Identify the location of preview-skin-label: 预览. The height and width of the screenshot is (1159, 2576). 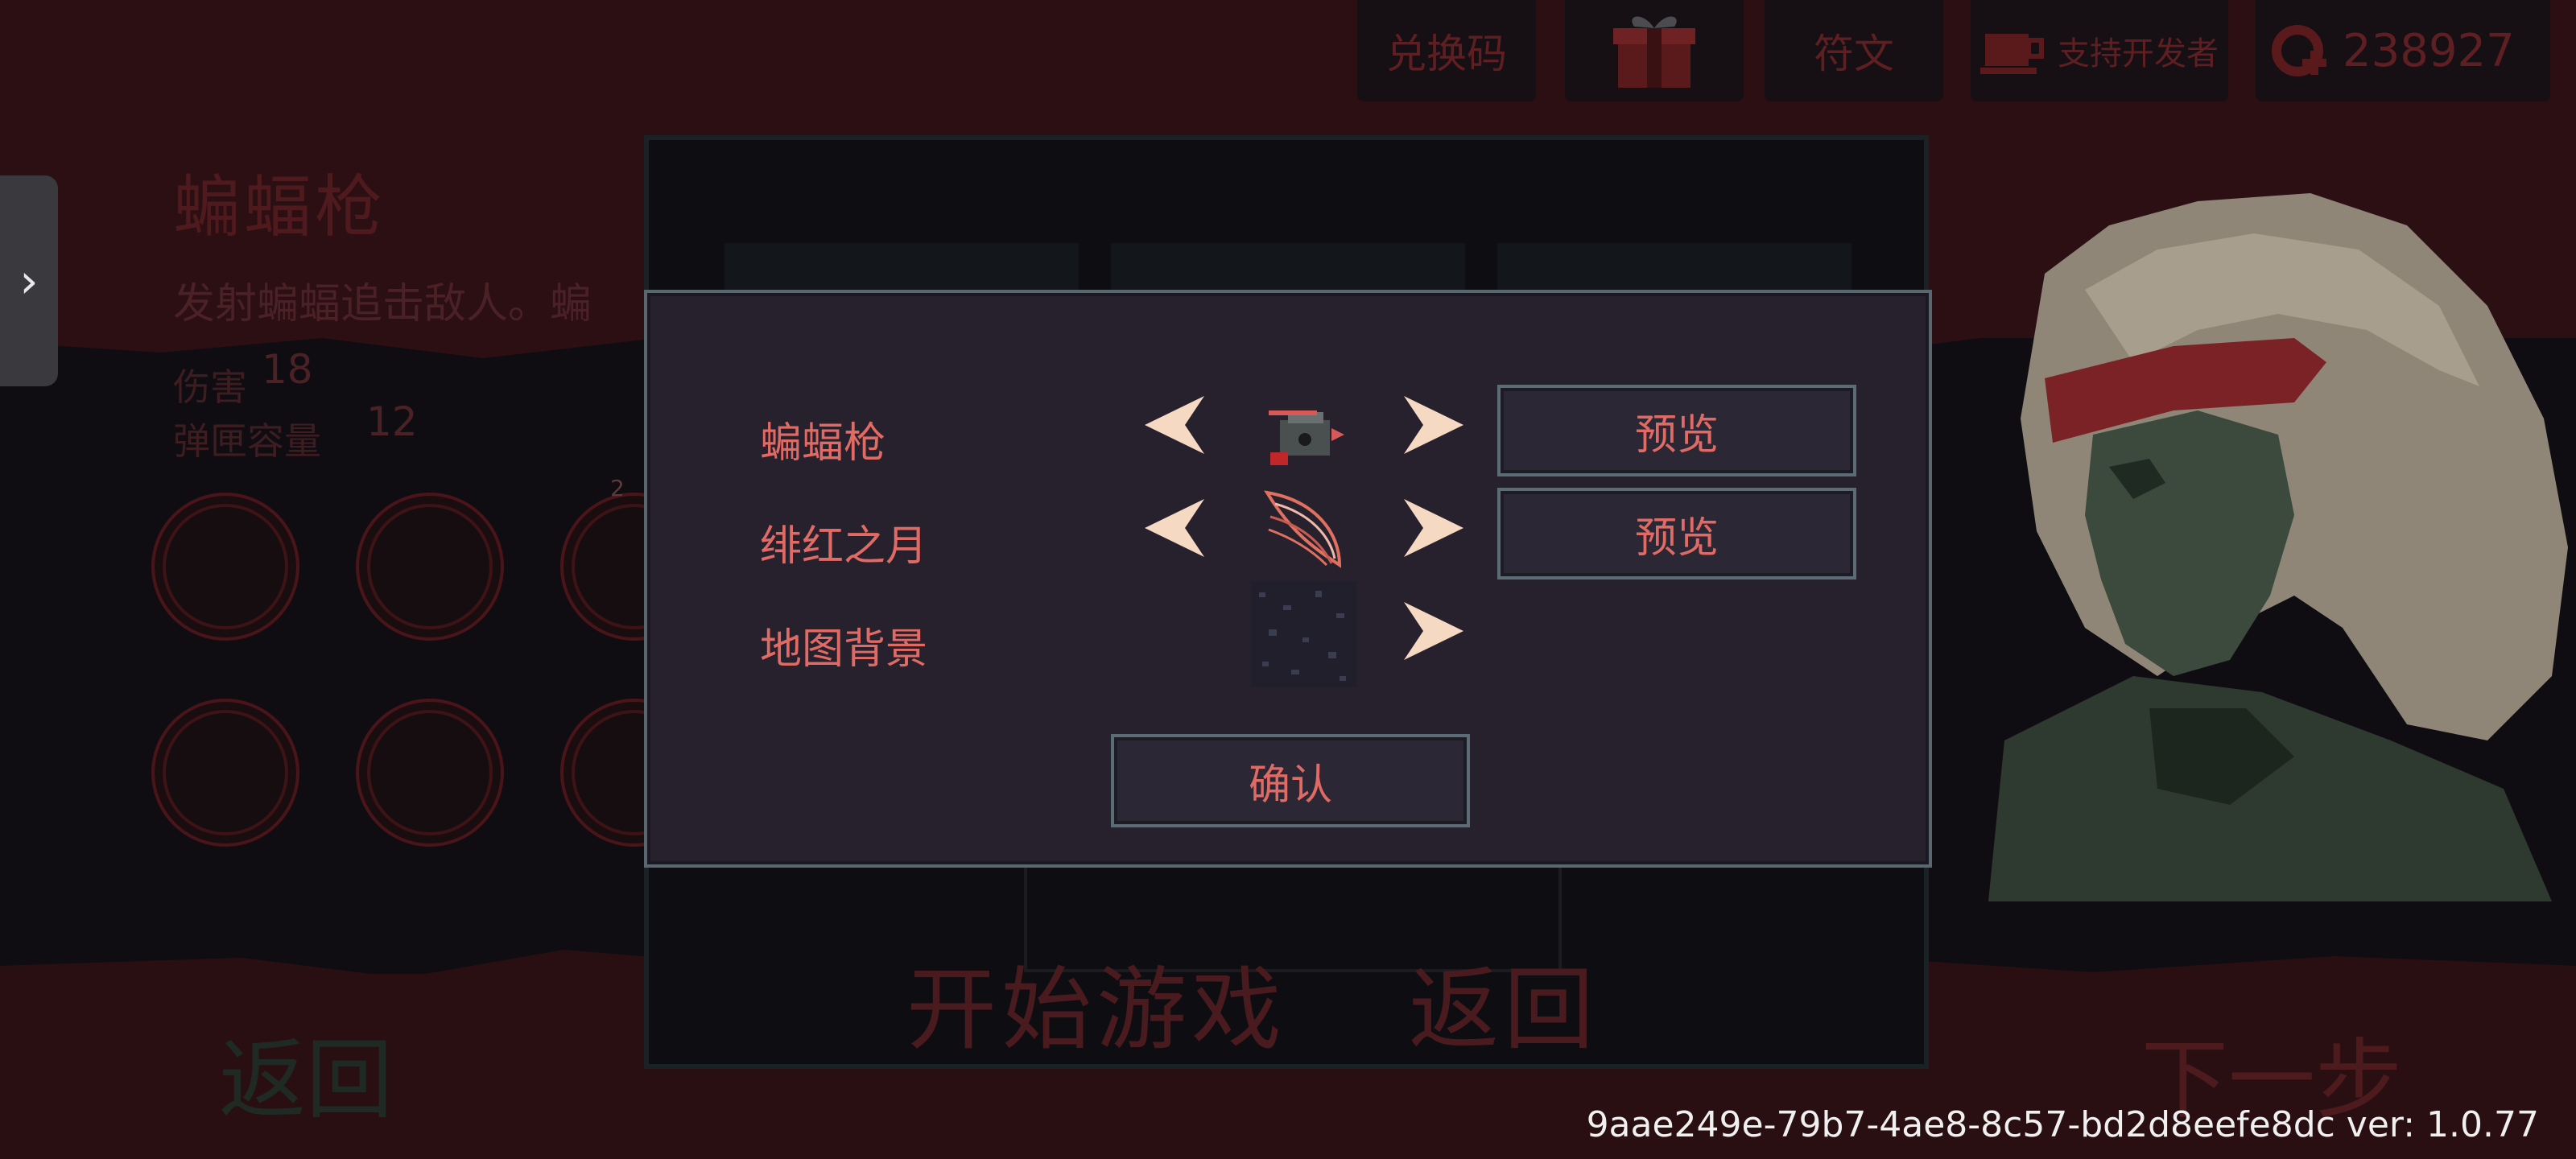
(1676, 538).